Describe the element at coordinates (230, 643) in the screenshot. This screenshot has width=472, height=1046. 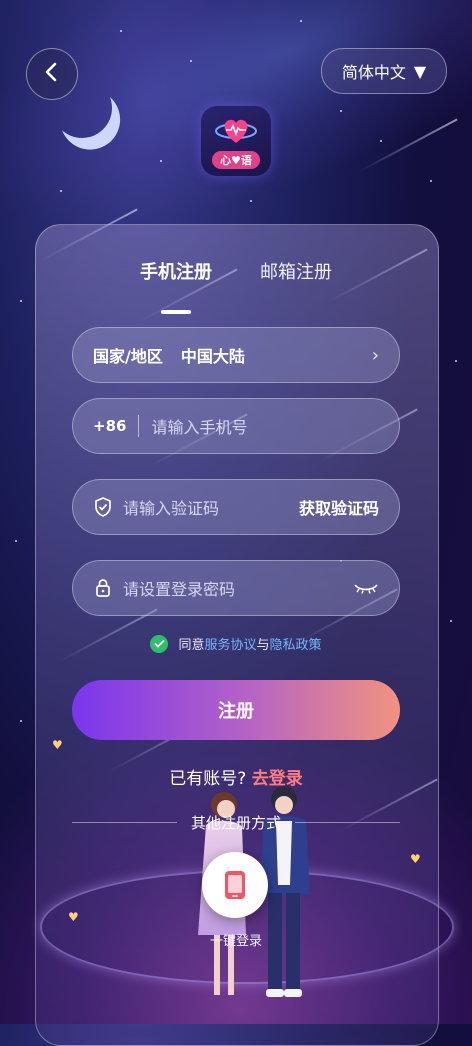
I see `terms-link: 服务协议` at that location.